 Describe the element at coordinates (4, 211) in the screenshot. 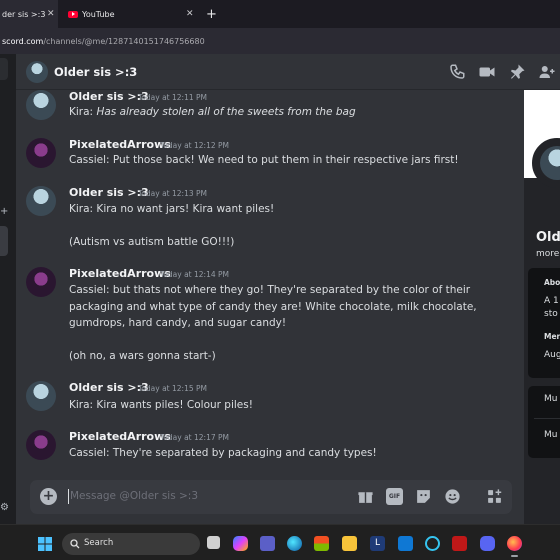

I see `add-server-icon: +` at that location.